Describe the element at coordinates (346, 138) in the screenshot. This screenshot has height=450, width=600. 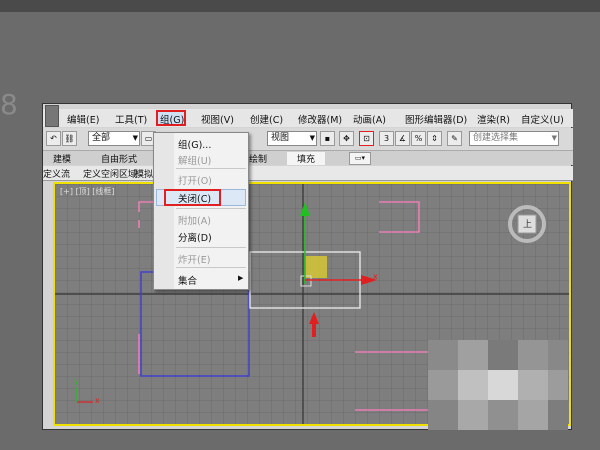
I see `select-manipulate-icon: ✥` at that location.